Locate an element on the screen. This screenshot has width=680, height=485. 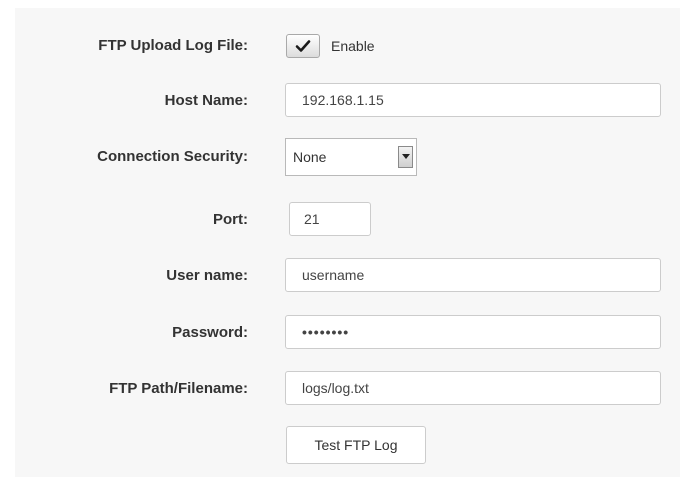
connection-security-value: None is located at coordinates (310, 157).